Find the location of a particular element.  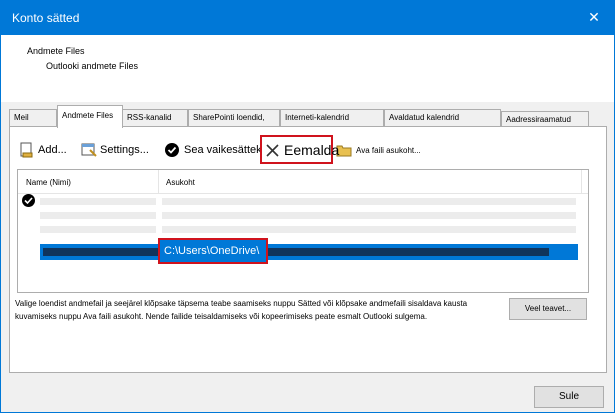

title-bar: Konto sätted ✕ is located at coordinates (307, 18).